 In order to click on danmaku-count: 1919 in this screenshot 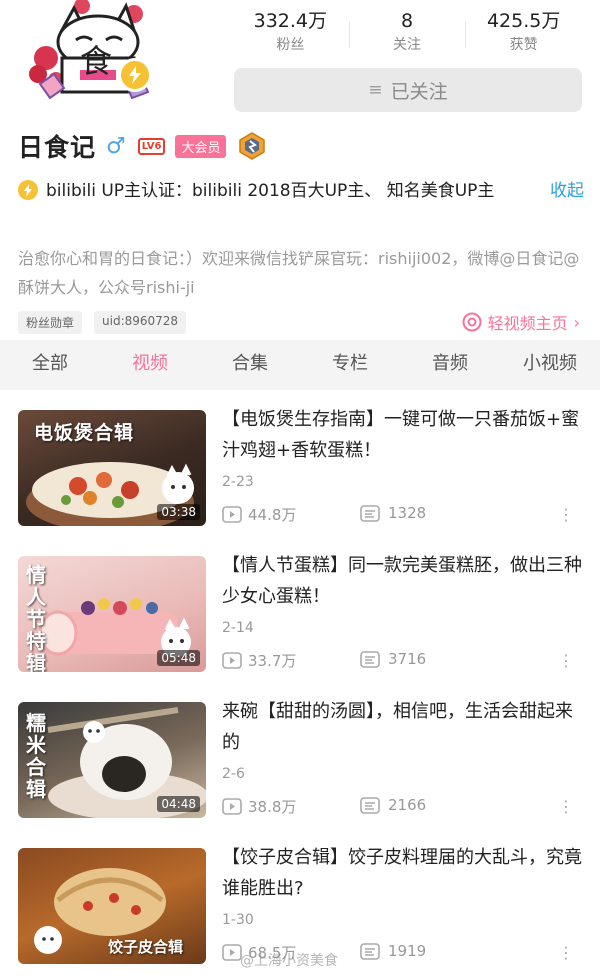, I will do `click(393, 951)`.